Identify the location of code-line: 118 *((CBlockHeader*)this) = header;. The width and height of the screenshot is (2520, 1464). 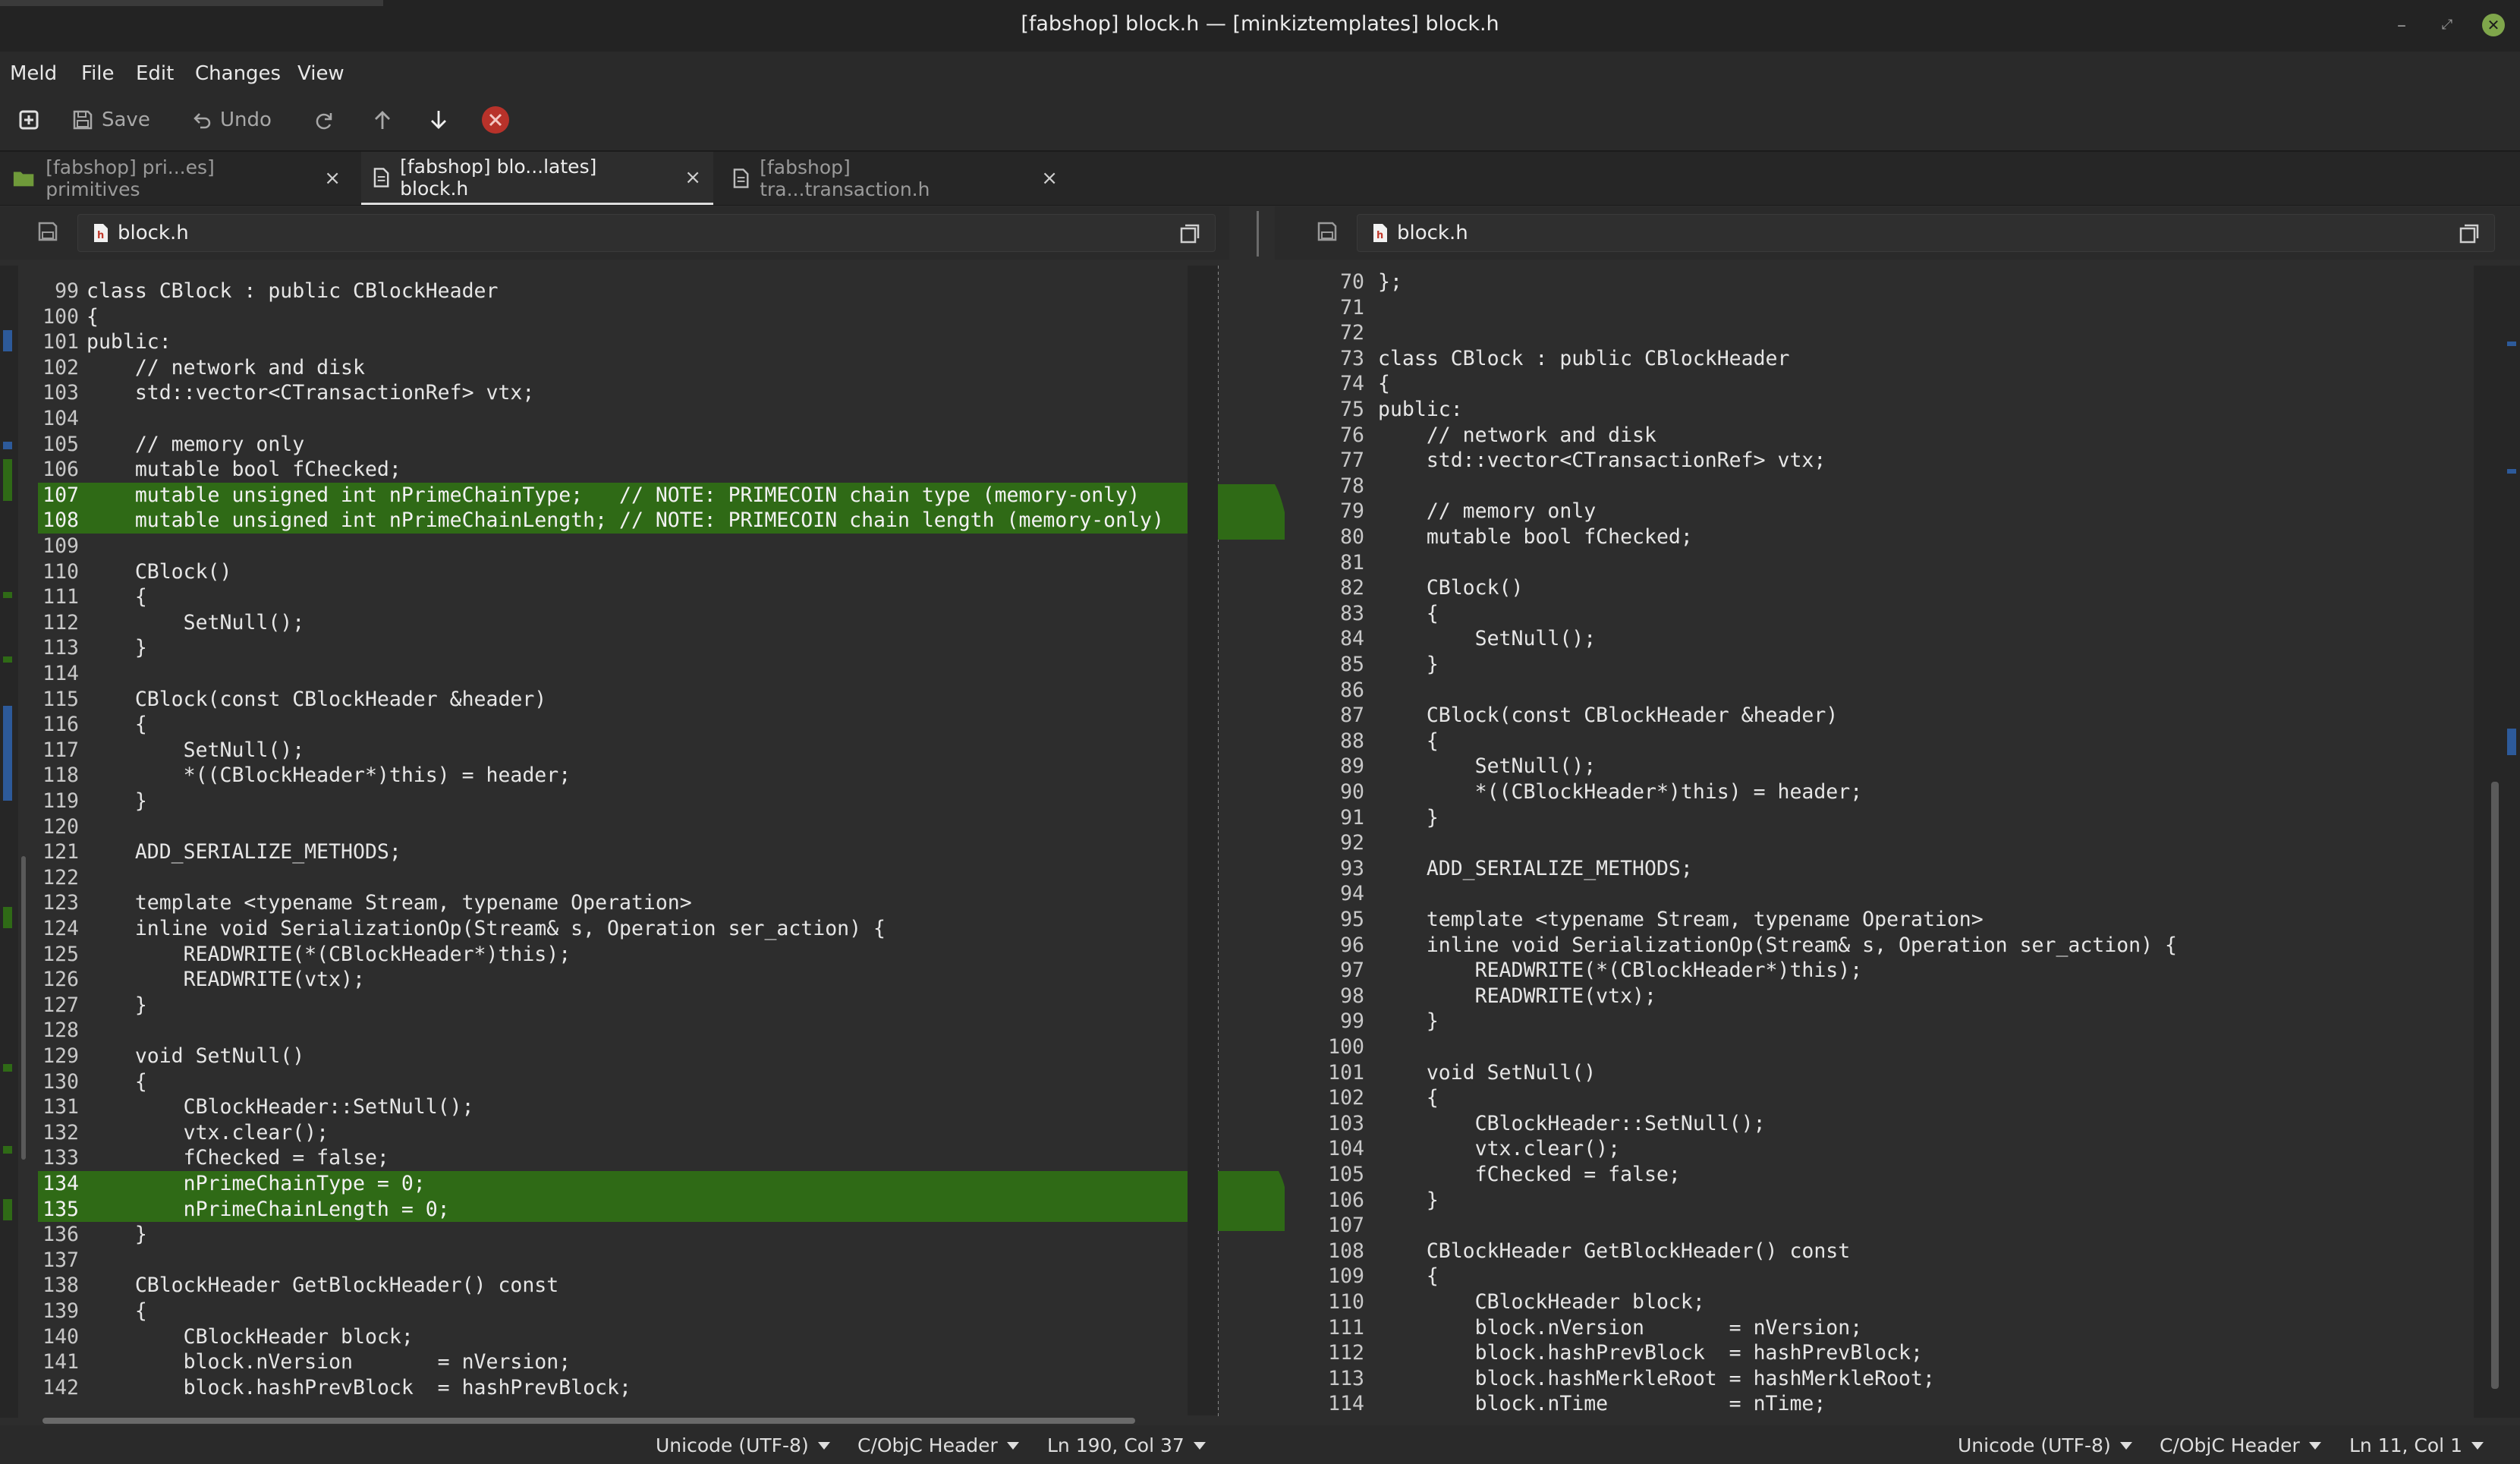
(628, 776).